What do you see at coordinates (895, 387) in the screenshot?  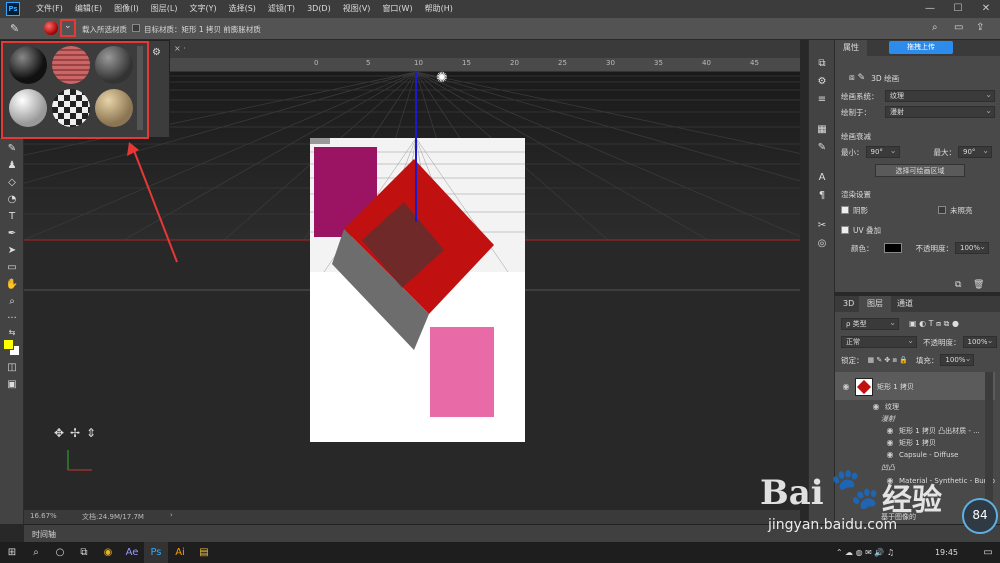 I see `layer-name: 矩形 1 拷贝` at bounding box center [895, 387].